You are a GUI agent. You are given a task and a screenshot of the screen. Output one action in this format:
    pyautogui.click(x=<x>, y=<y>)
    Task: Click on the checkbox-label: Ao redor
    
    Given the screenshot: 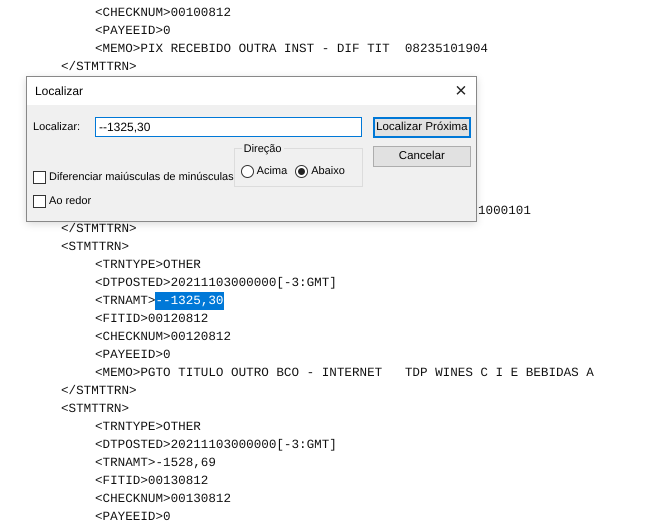 What is the action you would take?
    pyautogui.click(x=70, y=201)
    